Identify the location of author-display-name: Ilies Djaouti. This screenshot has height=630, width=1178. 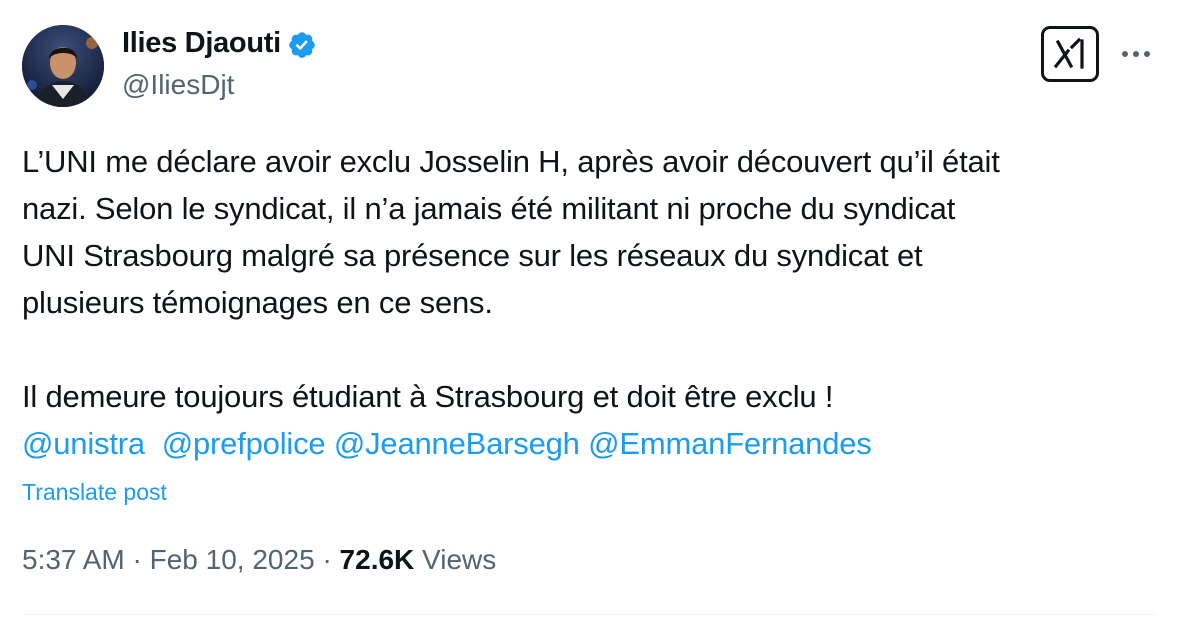
(201, 43).